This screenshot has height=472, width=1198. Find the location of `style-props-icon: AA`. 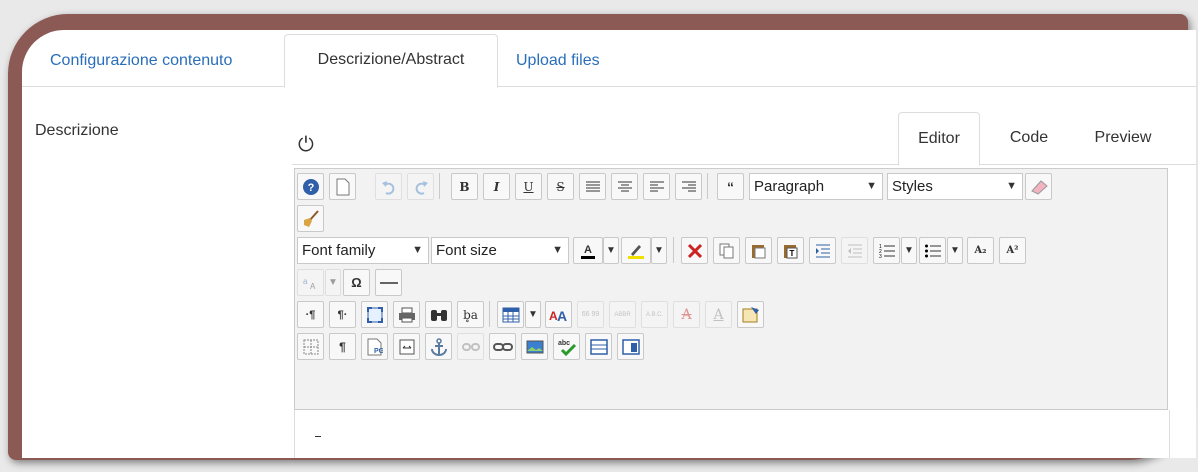

style-props-icon: AA is located at coordinates (558, 314).